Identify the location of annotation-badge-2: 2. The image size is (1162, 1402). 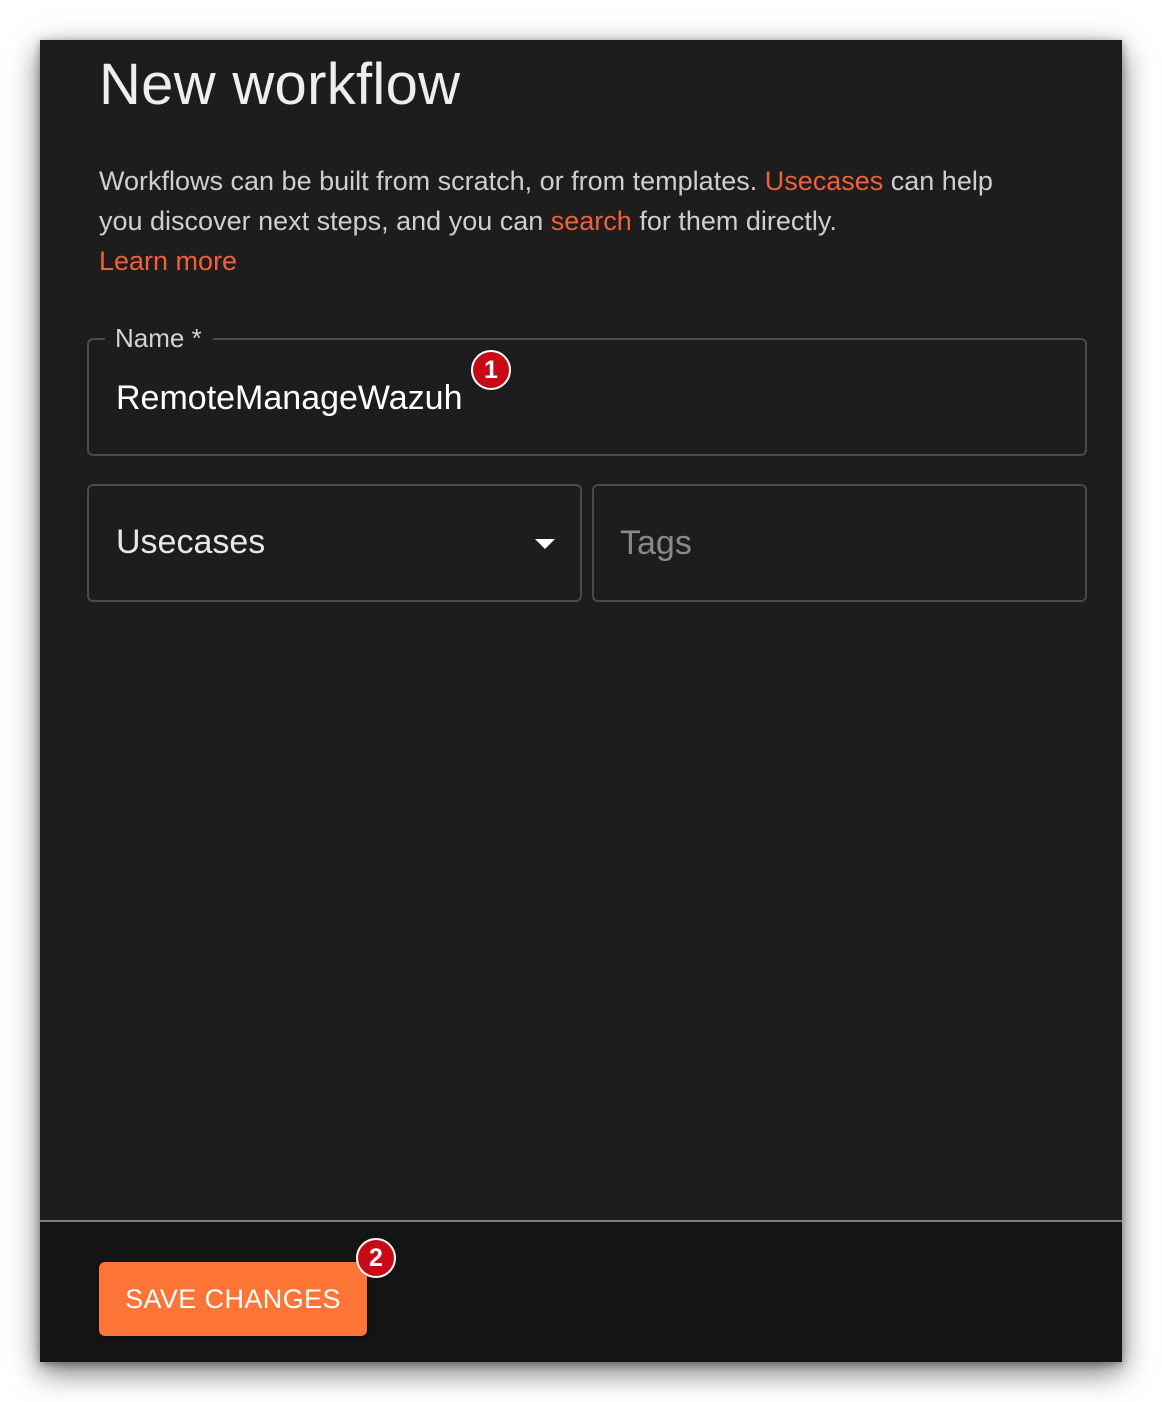
(376, 1258).